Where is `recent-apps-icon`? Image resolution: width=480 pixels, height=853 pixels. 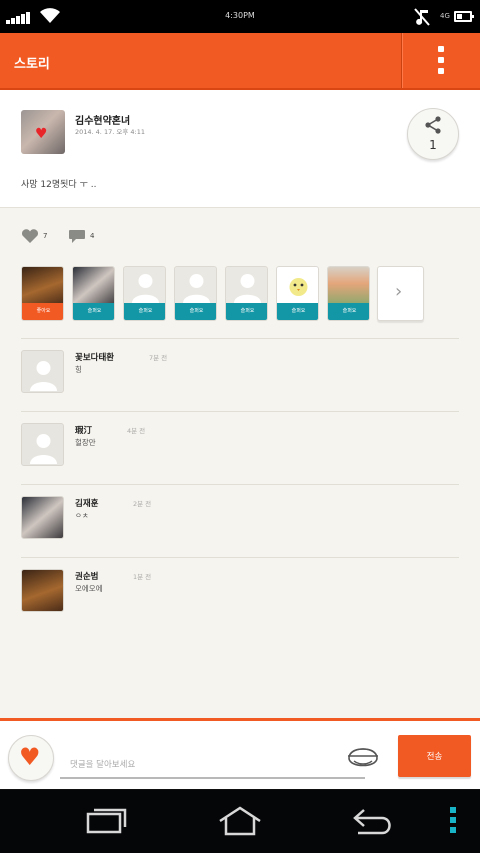 recent-apps-icon is located at coordinates (107, 820).